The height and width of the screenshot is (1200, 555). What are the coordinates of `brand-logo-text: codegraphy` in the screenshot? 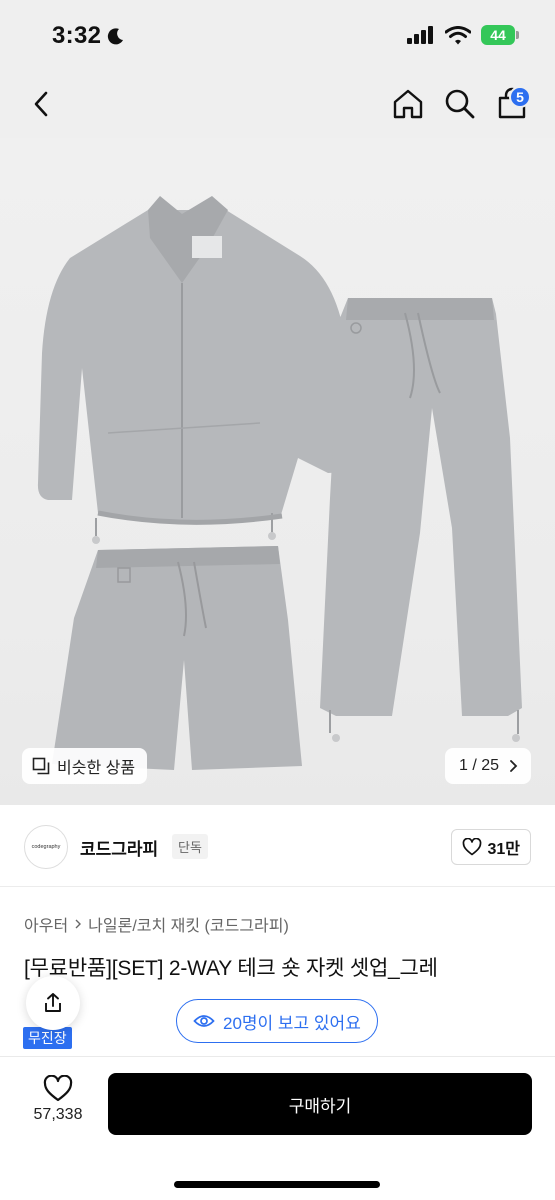 It's located at (46, 847).